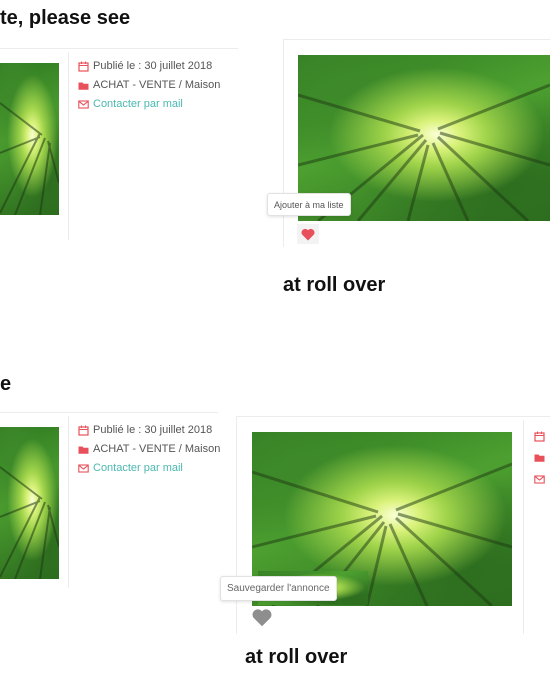  What do you see at coordinates (6, 384) in the screenshot?
I see `section-heading-middle: e` at bounding box center [6, 384].